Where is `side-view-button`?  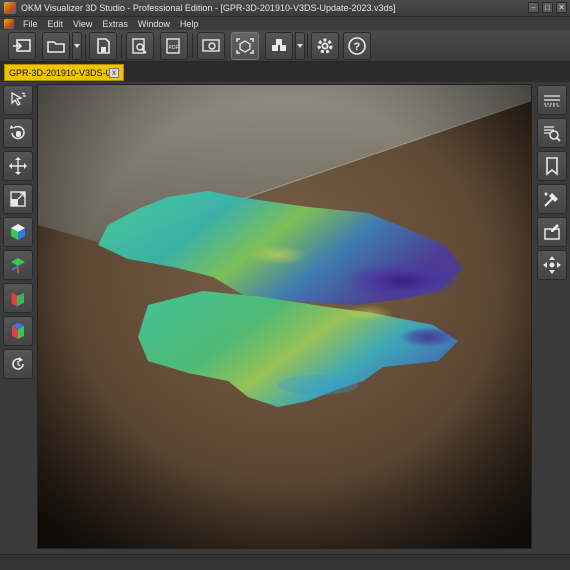
side-view-button is located at coordinates (18, 331).